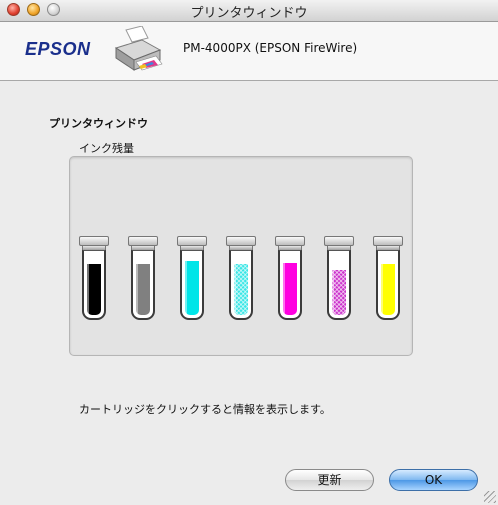 This screenshot has height=505, width=498. What do you see at coordinates (339, 292) in the screenshot?
I see `ink-level-light-magenta` at bounding box center [339, 292].